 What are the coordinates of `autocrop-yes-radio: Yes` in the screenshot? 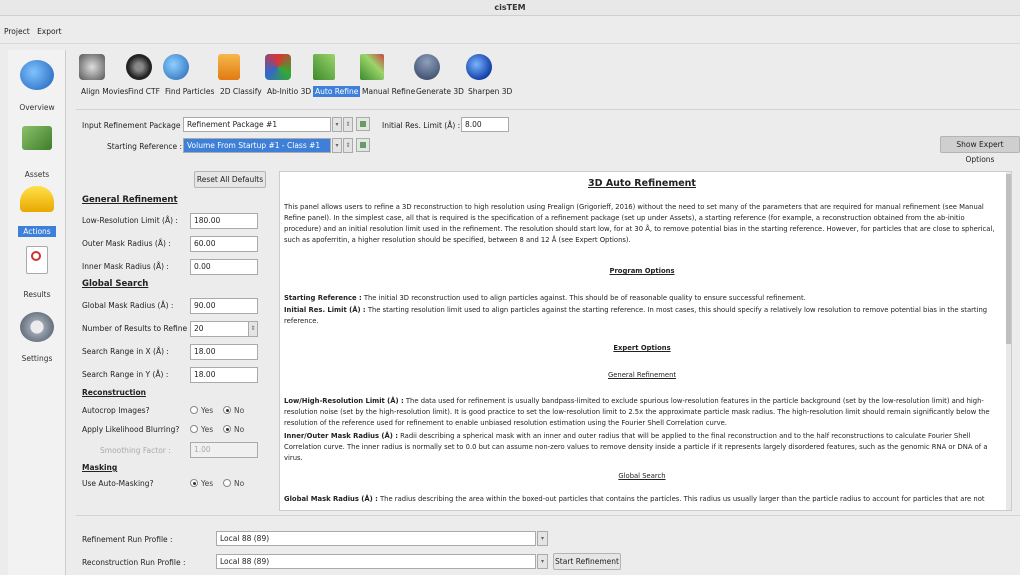 It's located at (201, 410).